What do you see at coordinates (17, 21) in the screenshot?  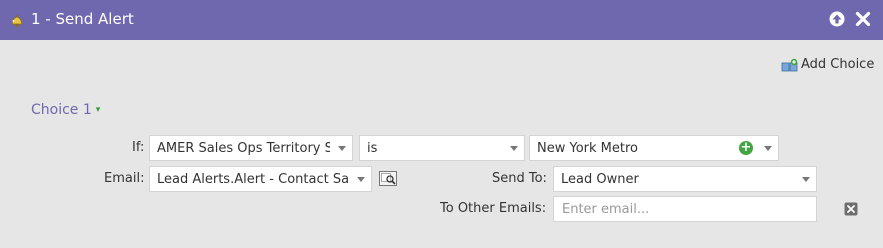 I see `alert-bell-icon` at bounding box center [17, 21].